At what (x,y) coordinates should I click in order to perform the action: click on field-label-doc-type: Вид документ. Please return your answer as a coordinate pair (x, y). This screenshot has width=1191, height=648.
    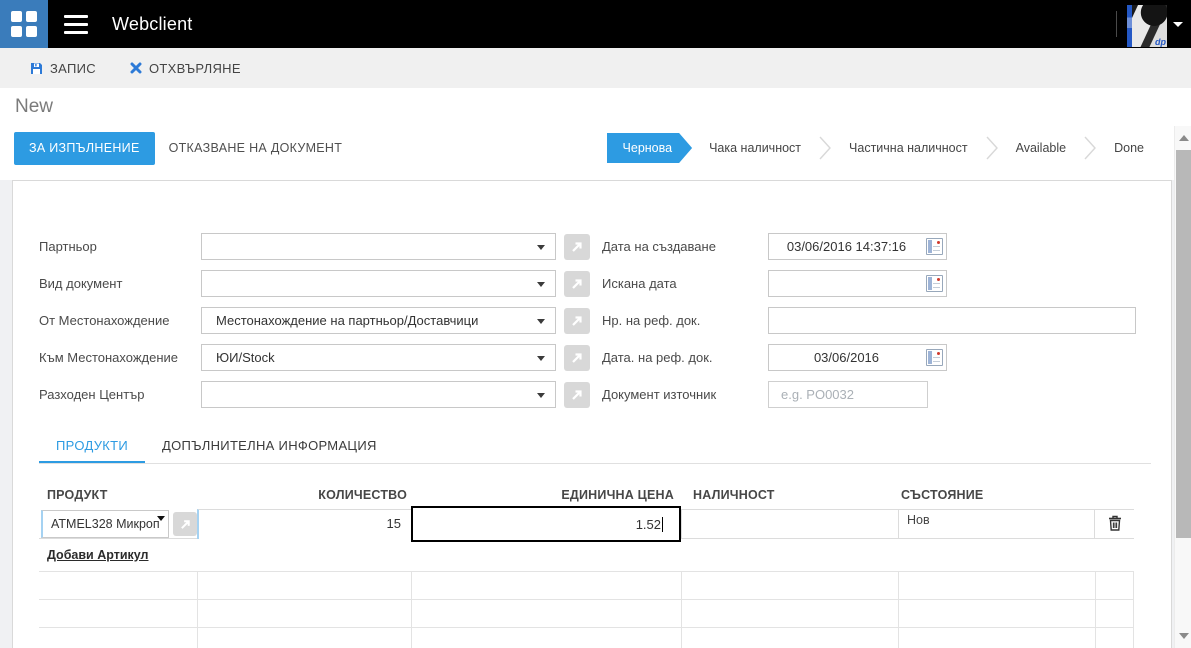
    Looking at the image, I should click on (81, 283).